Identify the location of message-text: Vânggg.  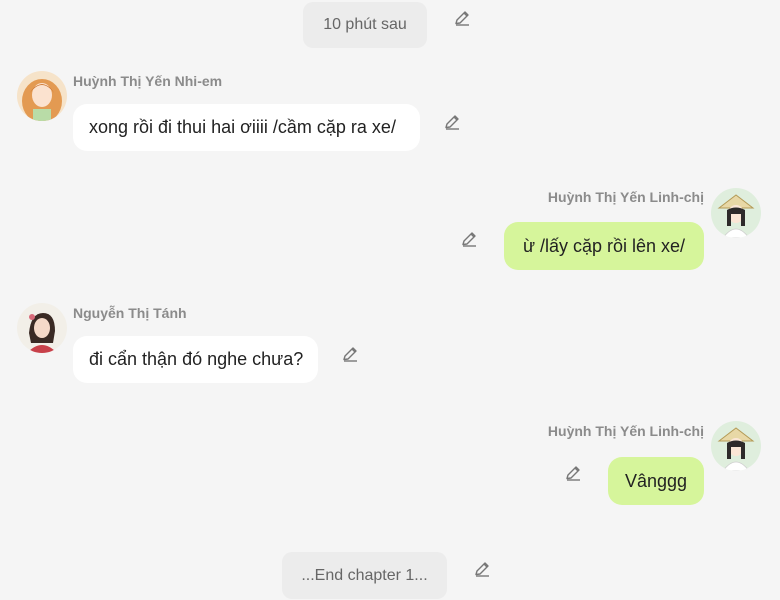
(656, 480).